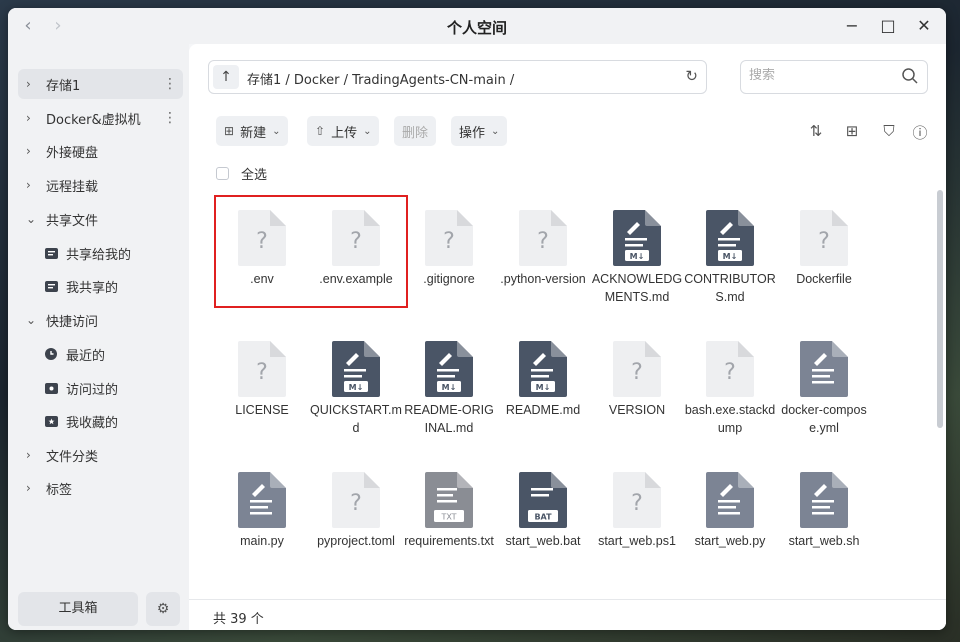  Describe the element at coordinates (262, 380) in the screenshot. I see `file-item: ? LICENSE` at that location.